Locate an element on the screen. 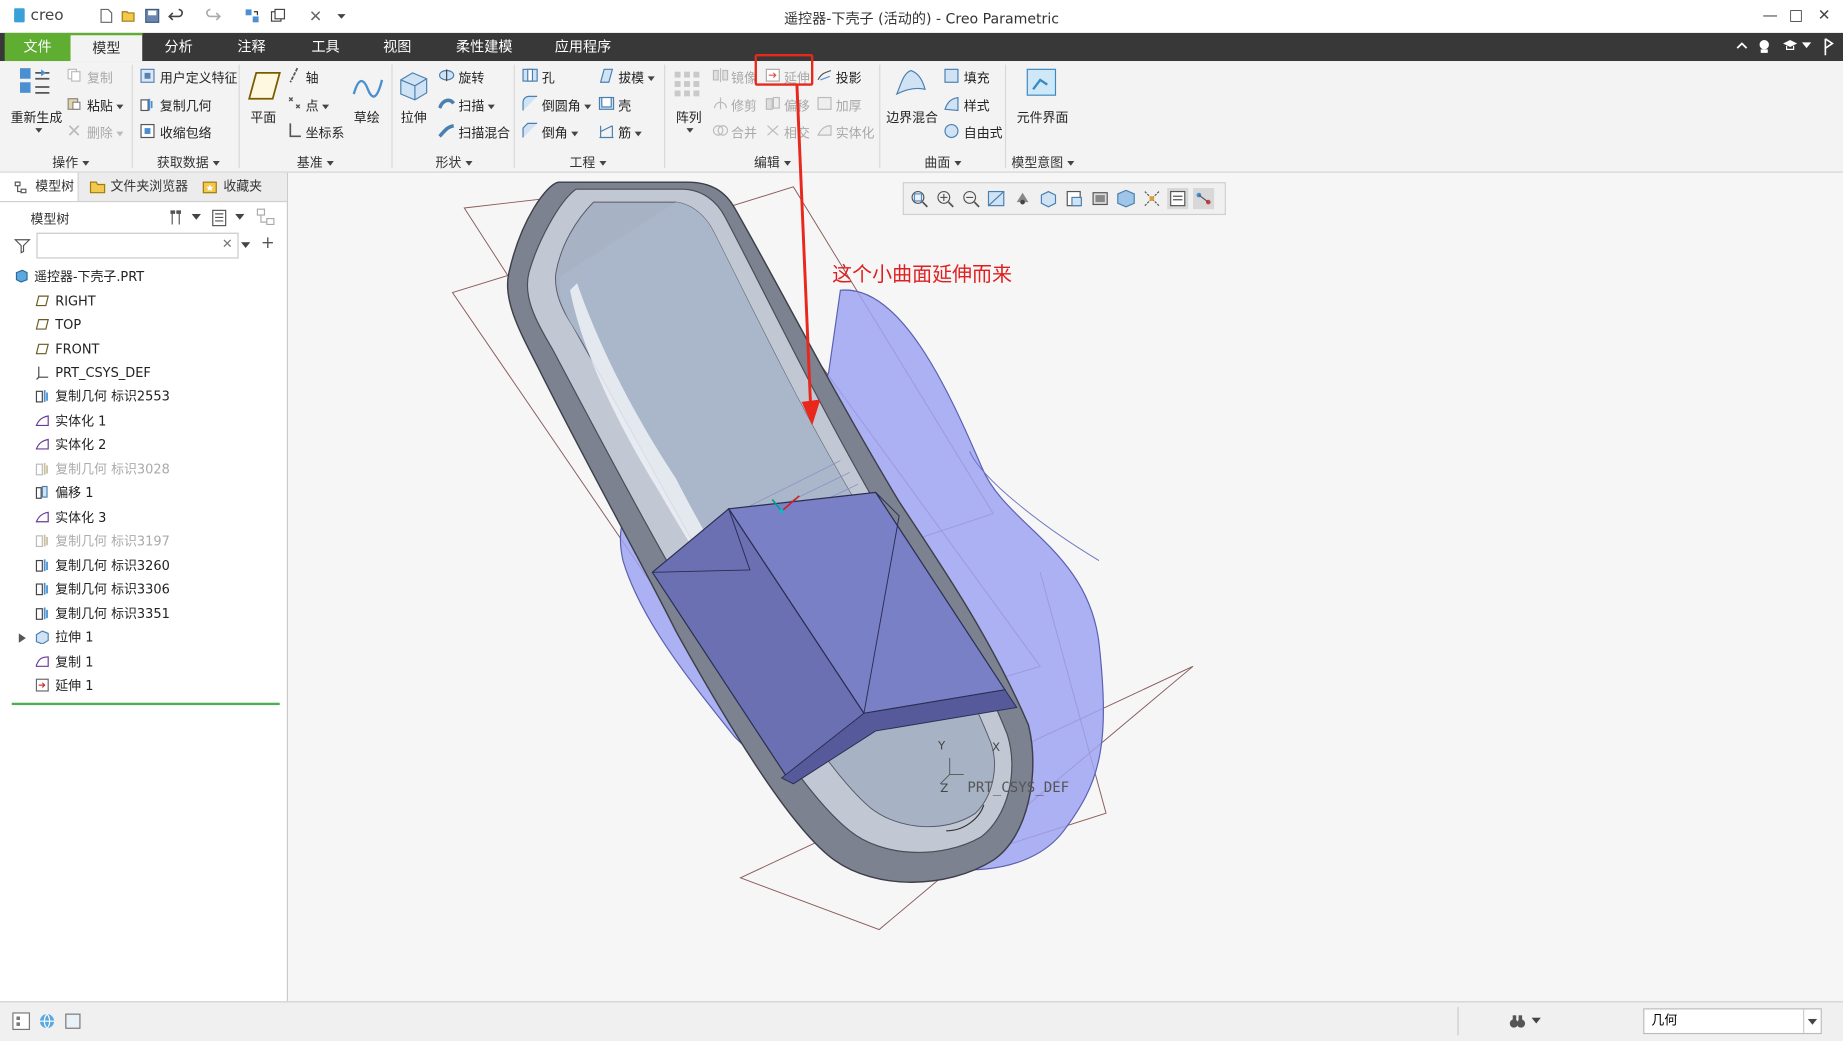 The height and width of the screenshot is (1041, 1843). operations-group-label: 操作 is located at coordinates (70, 162).